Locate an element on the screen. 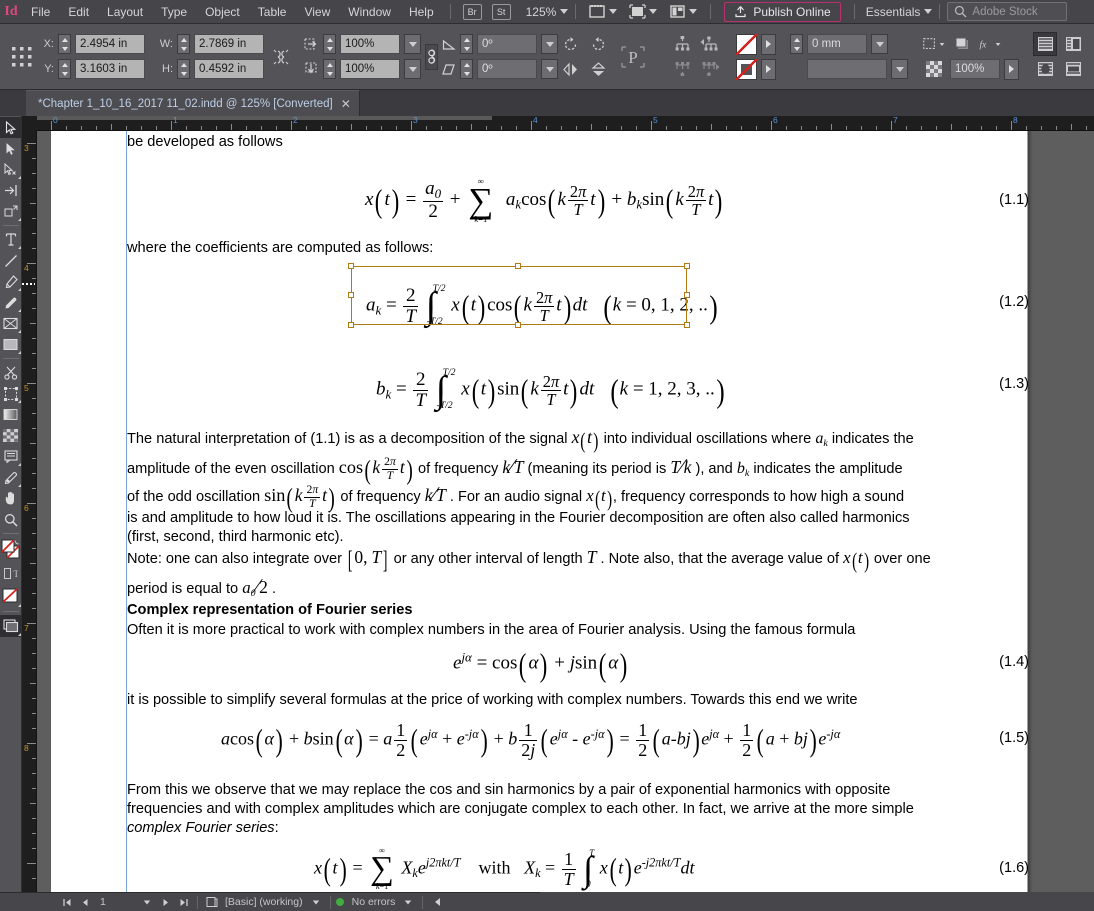  opacity-field: 100% is located at coordinates (975, 69).